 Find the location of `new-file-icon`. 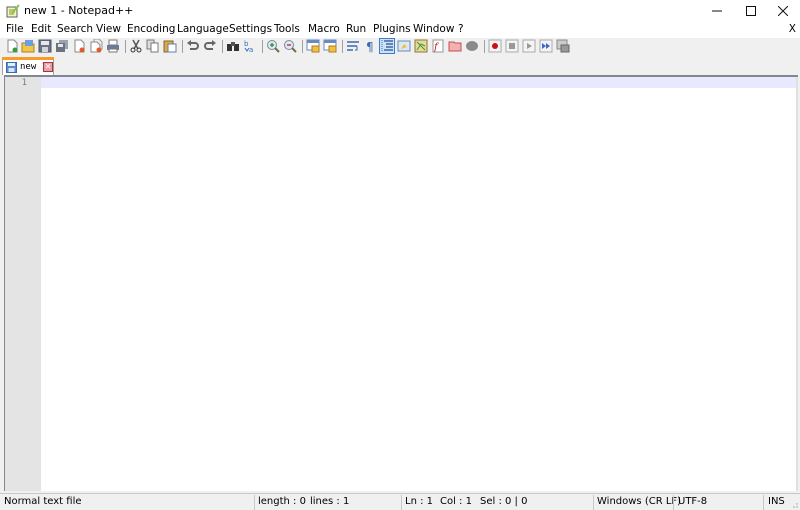

new-file-icon is located at coordinates (12, 46).